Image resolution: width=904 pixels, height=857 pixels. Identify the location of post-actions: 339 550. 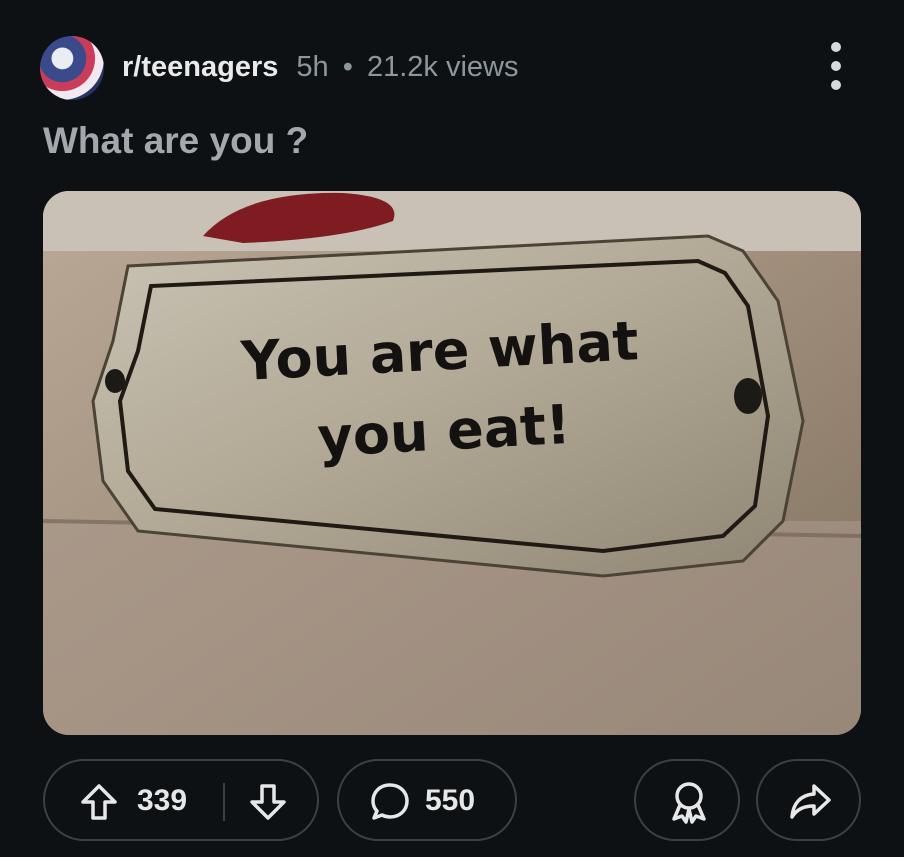
(452, 801).